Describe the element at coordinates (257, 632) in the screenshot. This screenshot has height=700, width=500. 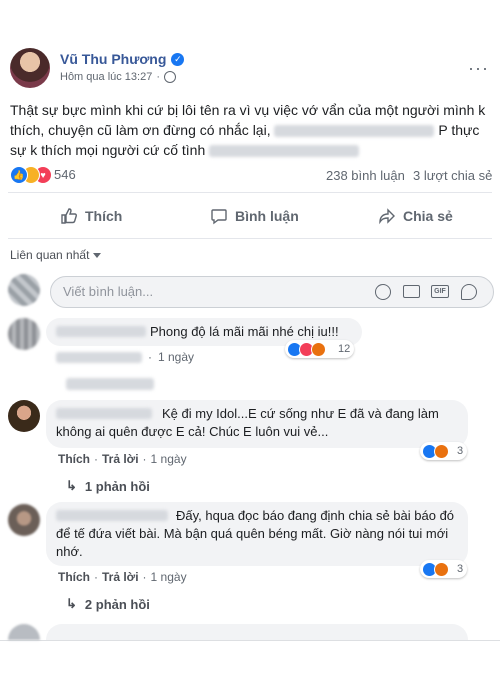
I see `comment` at that location.